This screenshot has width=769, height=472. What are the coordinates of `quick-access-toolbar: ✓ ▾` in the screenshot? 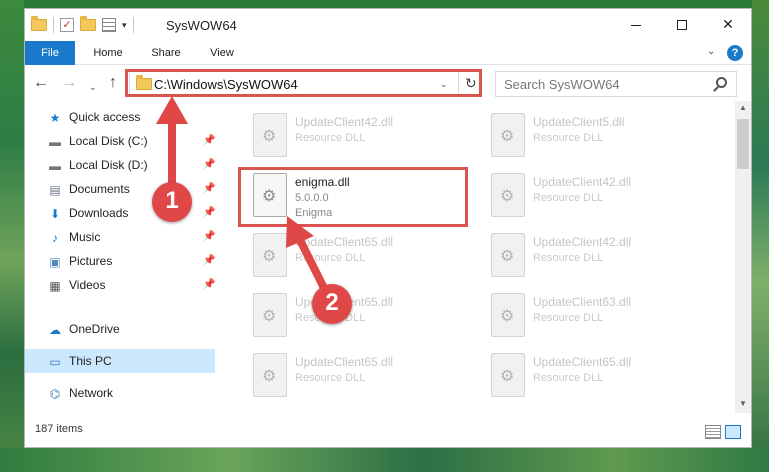 It's located at (82, 24).